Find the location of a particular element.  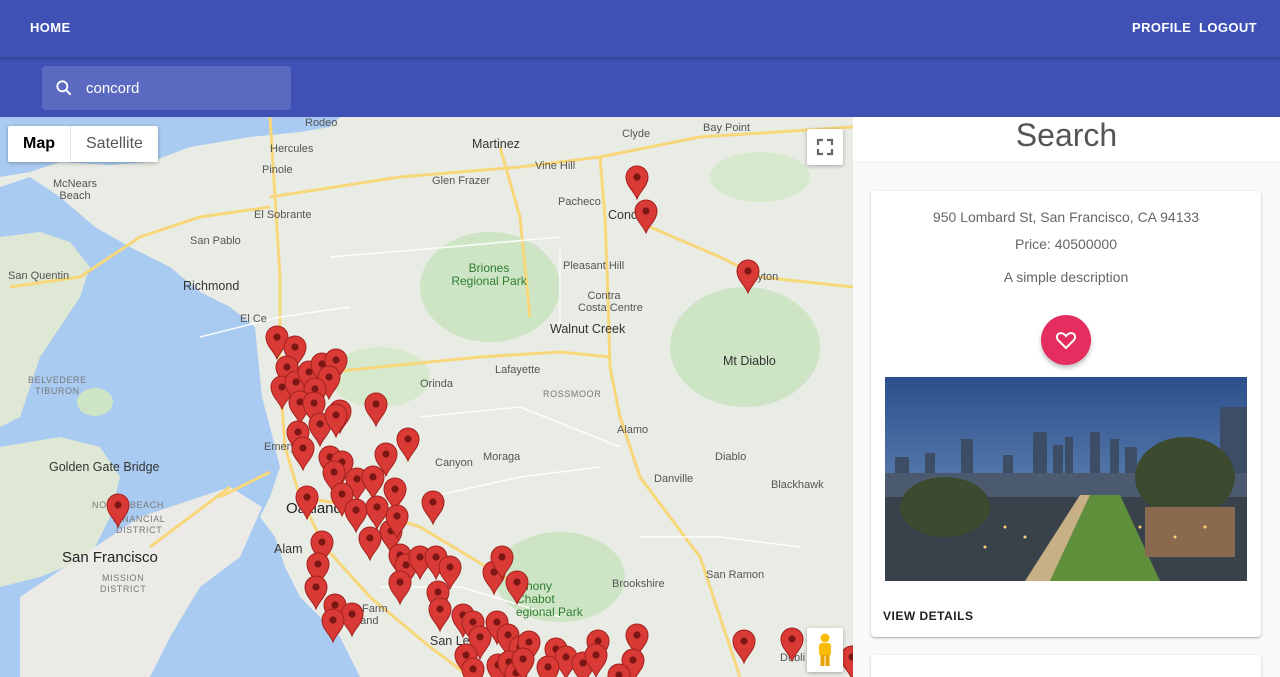

home-button: HOME is located at coordinates (50, 29).